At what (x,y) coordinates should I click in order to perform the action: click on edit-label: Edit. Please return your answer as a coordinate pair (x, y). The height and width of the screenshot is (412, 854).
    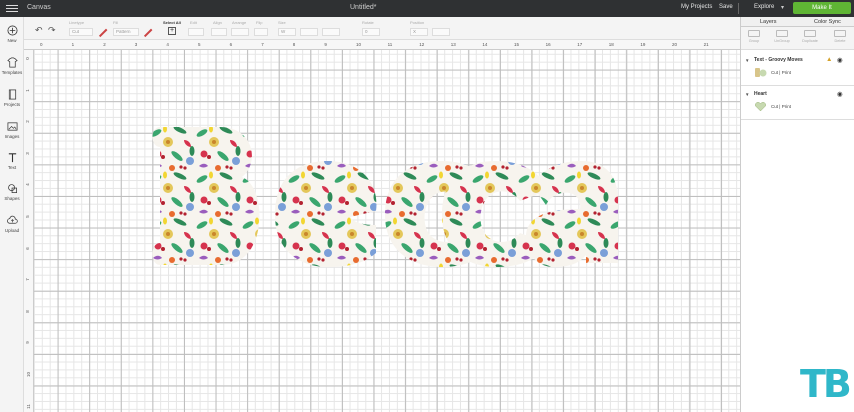
    Looking at the image, I should click on (193, 22).